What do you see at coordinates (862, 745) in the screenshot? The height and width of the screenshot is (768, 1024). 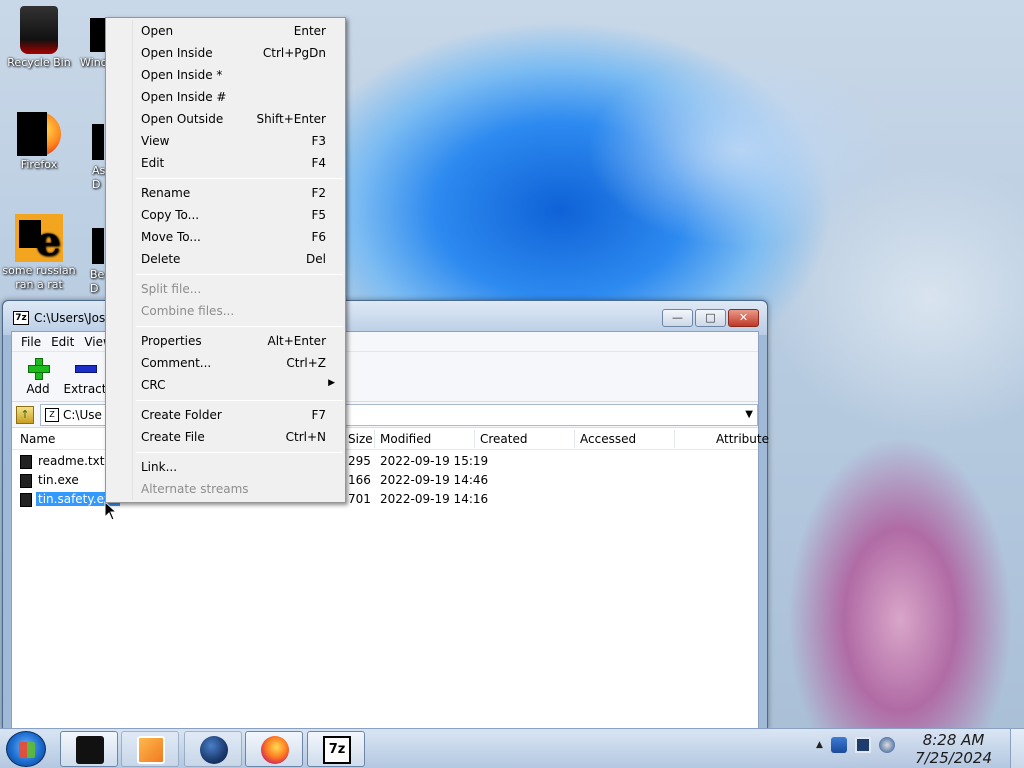 I see `tray-network-icon` at bounding box center [862, 745].